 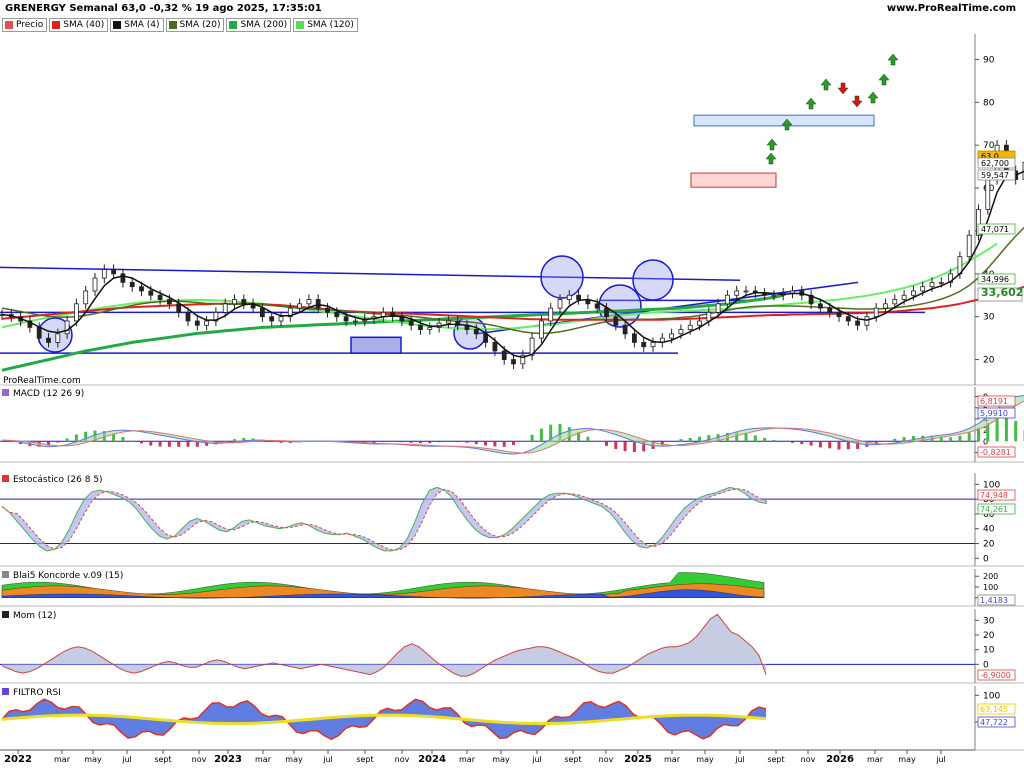 I want to click on x-tick-label: 2026, so click(x=840, y=759).